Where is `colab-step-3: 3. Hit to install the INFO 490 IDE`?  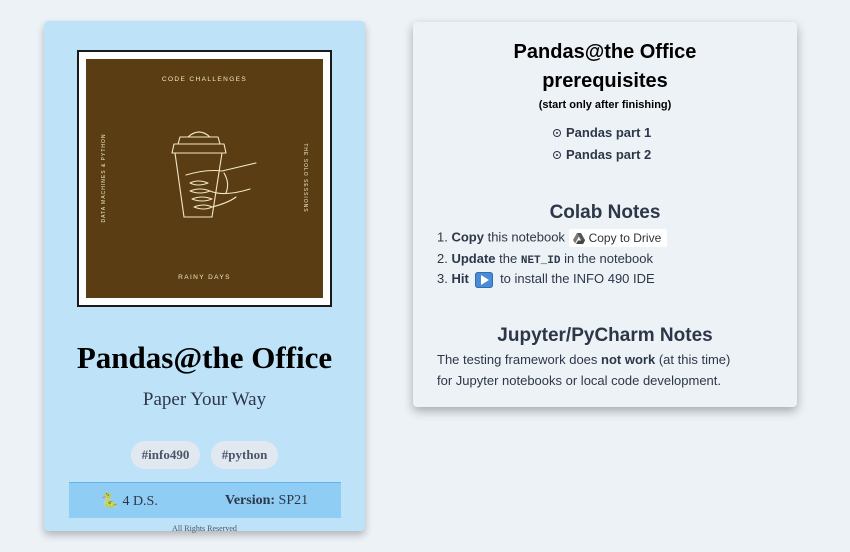
colab-step-3: 3. Hit to install the INFO 490 IDE is located at coordinates (546, 279).